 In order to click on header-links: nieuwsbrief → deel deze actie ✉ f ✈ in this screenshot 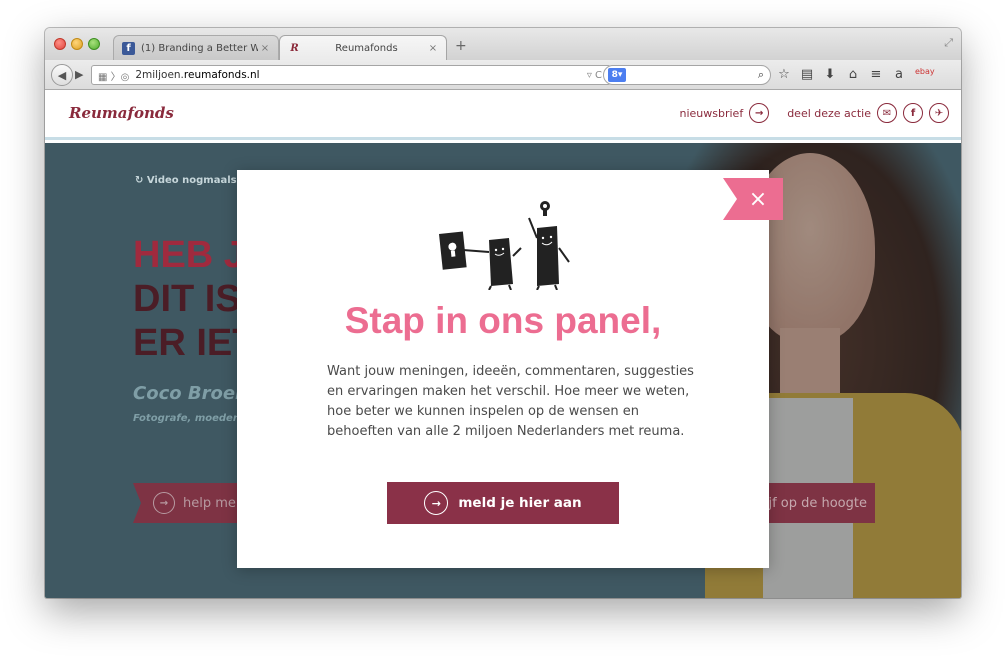, I will do `click(814, 113)`.